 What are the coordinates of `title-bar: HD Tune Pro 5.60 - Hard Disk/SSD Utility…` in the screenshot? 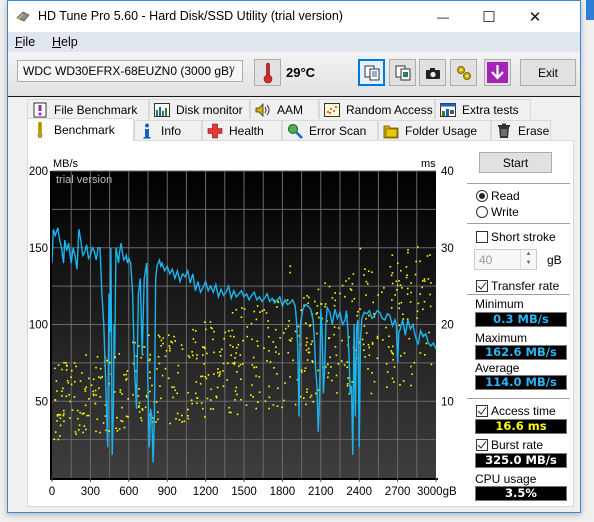 It's located at (294, 16).